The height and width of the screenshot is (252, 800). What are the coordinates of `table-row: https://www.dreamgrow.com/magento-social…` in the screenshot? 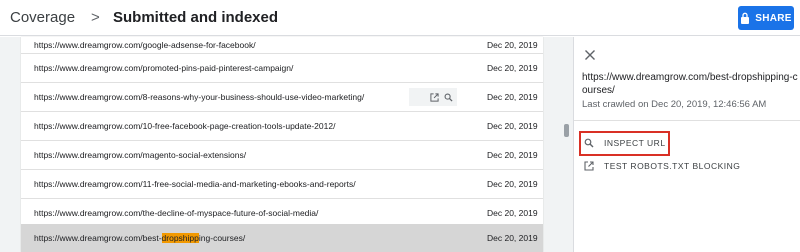 It's located at (282, 155).